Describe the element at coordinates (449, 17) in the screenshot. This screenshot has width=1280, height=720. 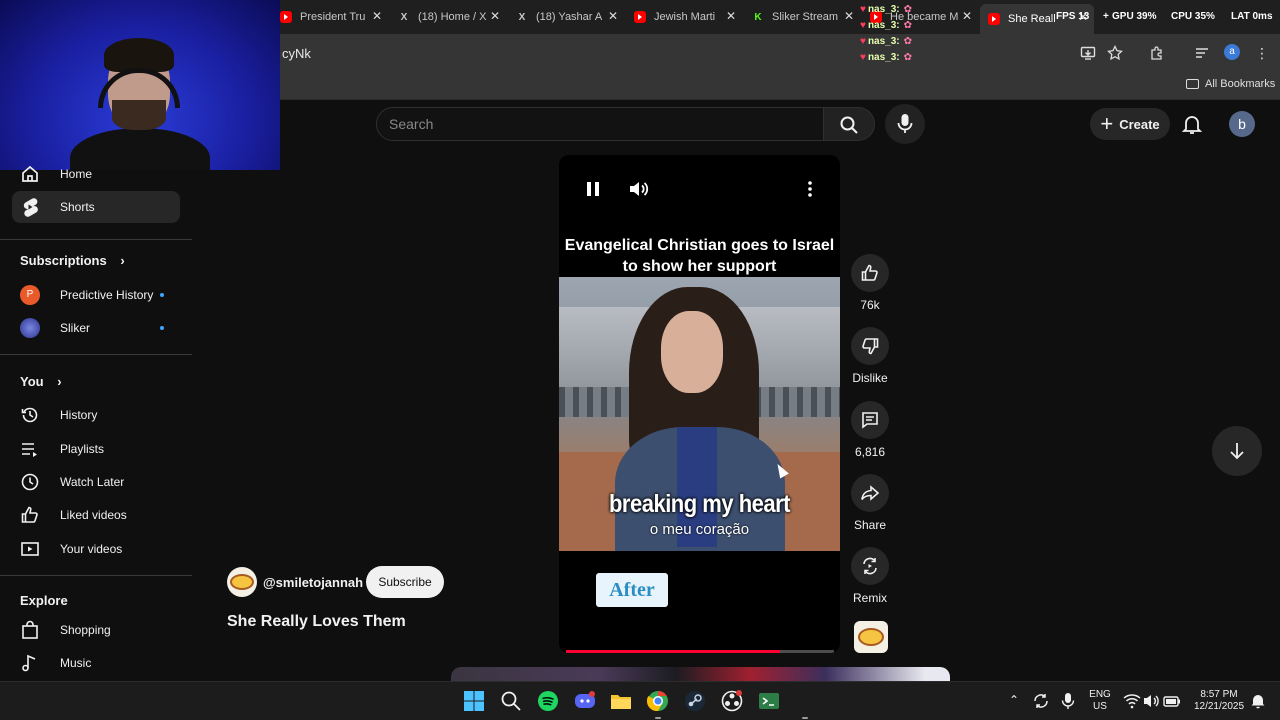
I see `browser-tab: X (18) Home / X ✕` at that location.